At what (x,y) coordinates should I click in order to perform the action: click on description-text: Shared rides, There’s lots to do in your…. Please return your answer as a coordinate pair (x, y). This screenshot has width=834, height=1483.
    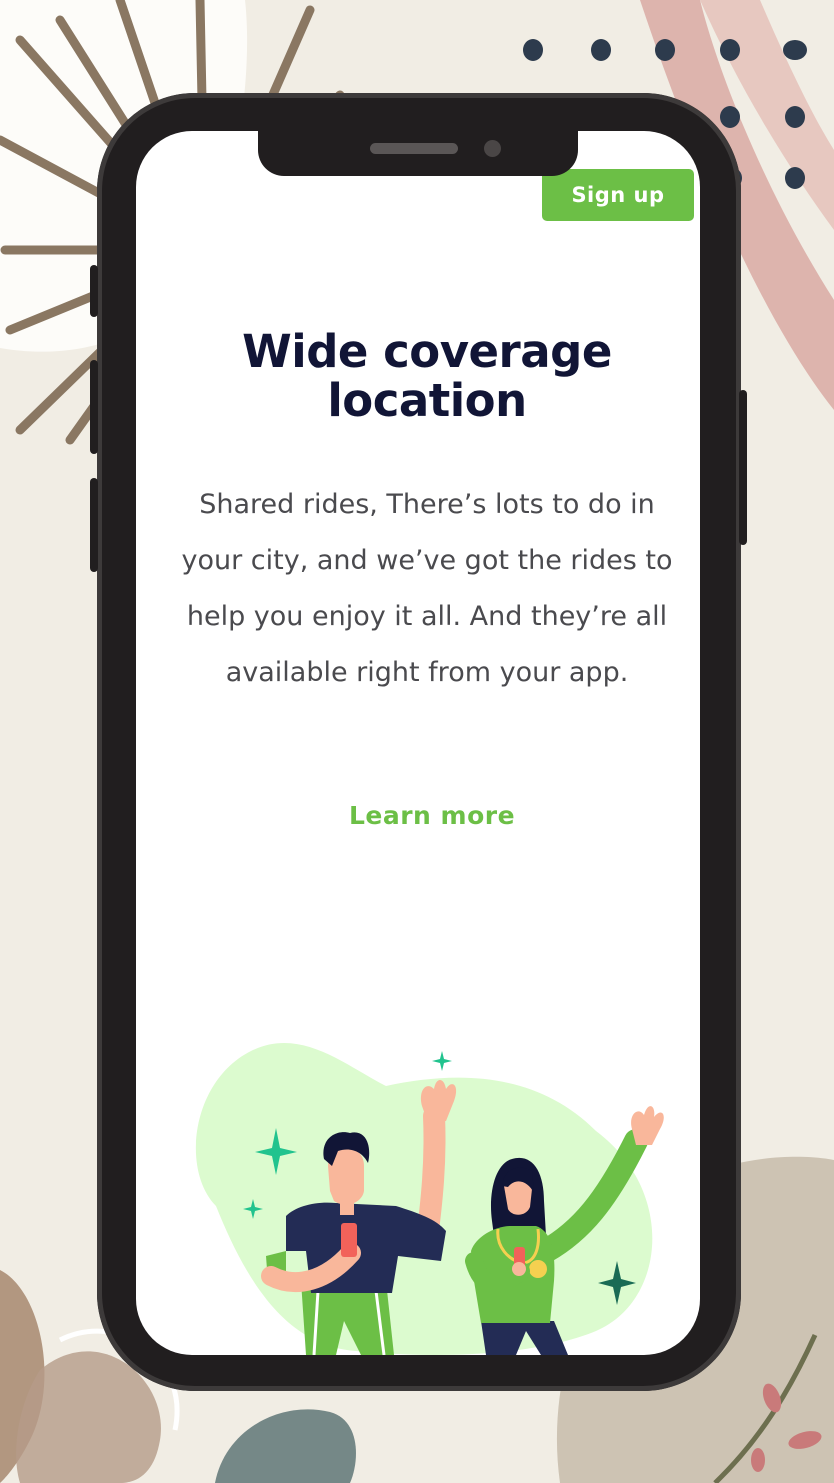
    Looking at the image, I should click on (427, 588).